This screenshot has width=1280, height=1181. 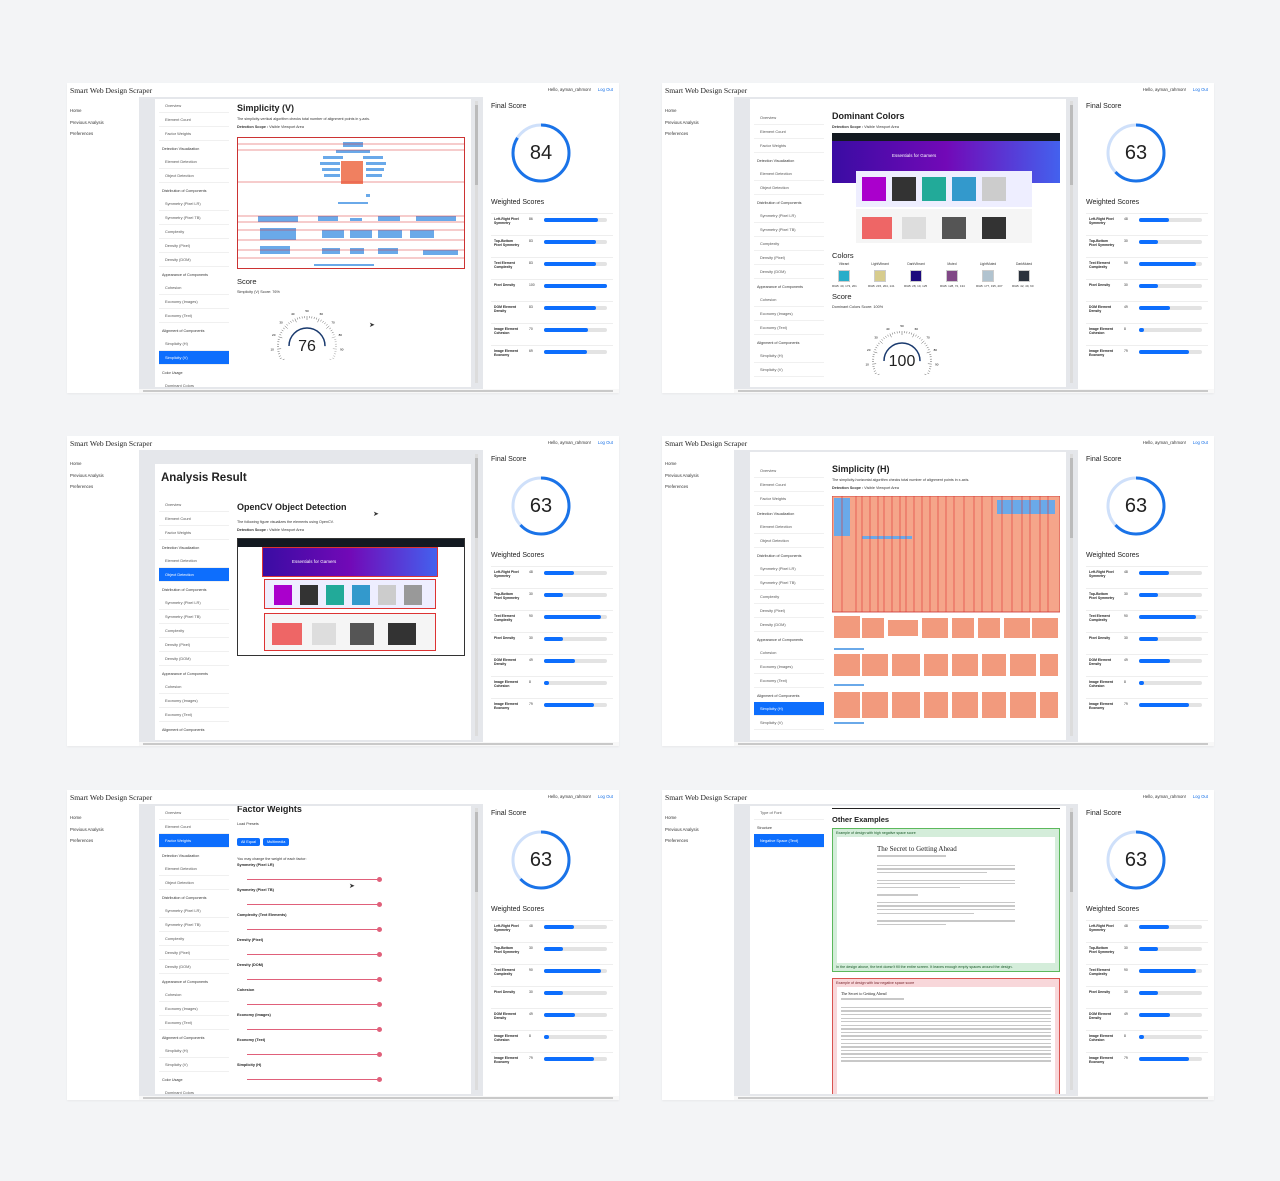 What do you see at coordinates (194, 383) in the screenshot?
I see `menu-dominant-colors: Dominant Colors` at bounding box center [194, 383].